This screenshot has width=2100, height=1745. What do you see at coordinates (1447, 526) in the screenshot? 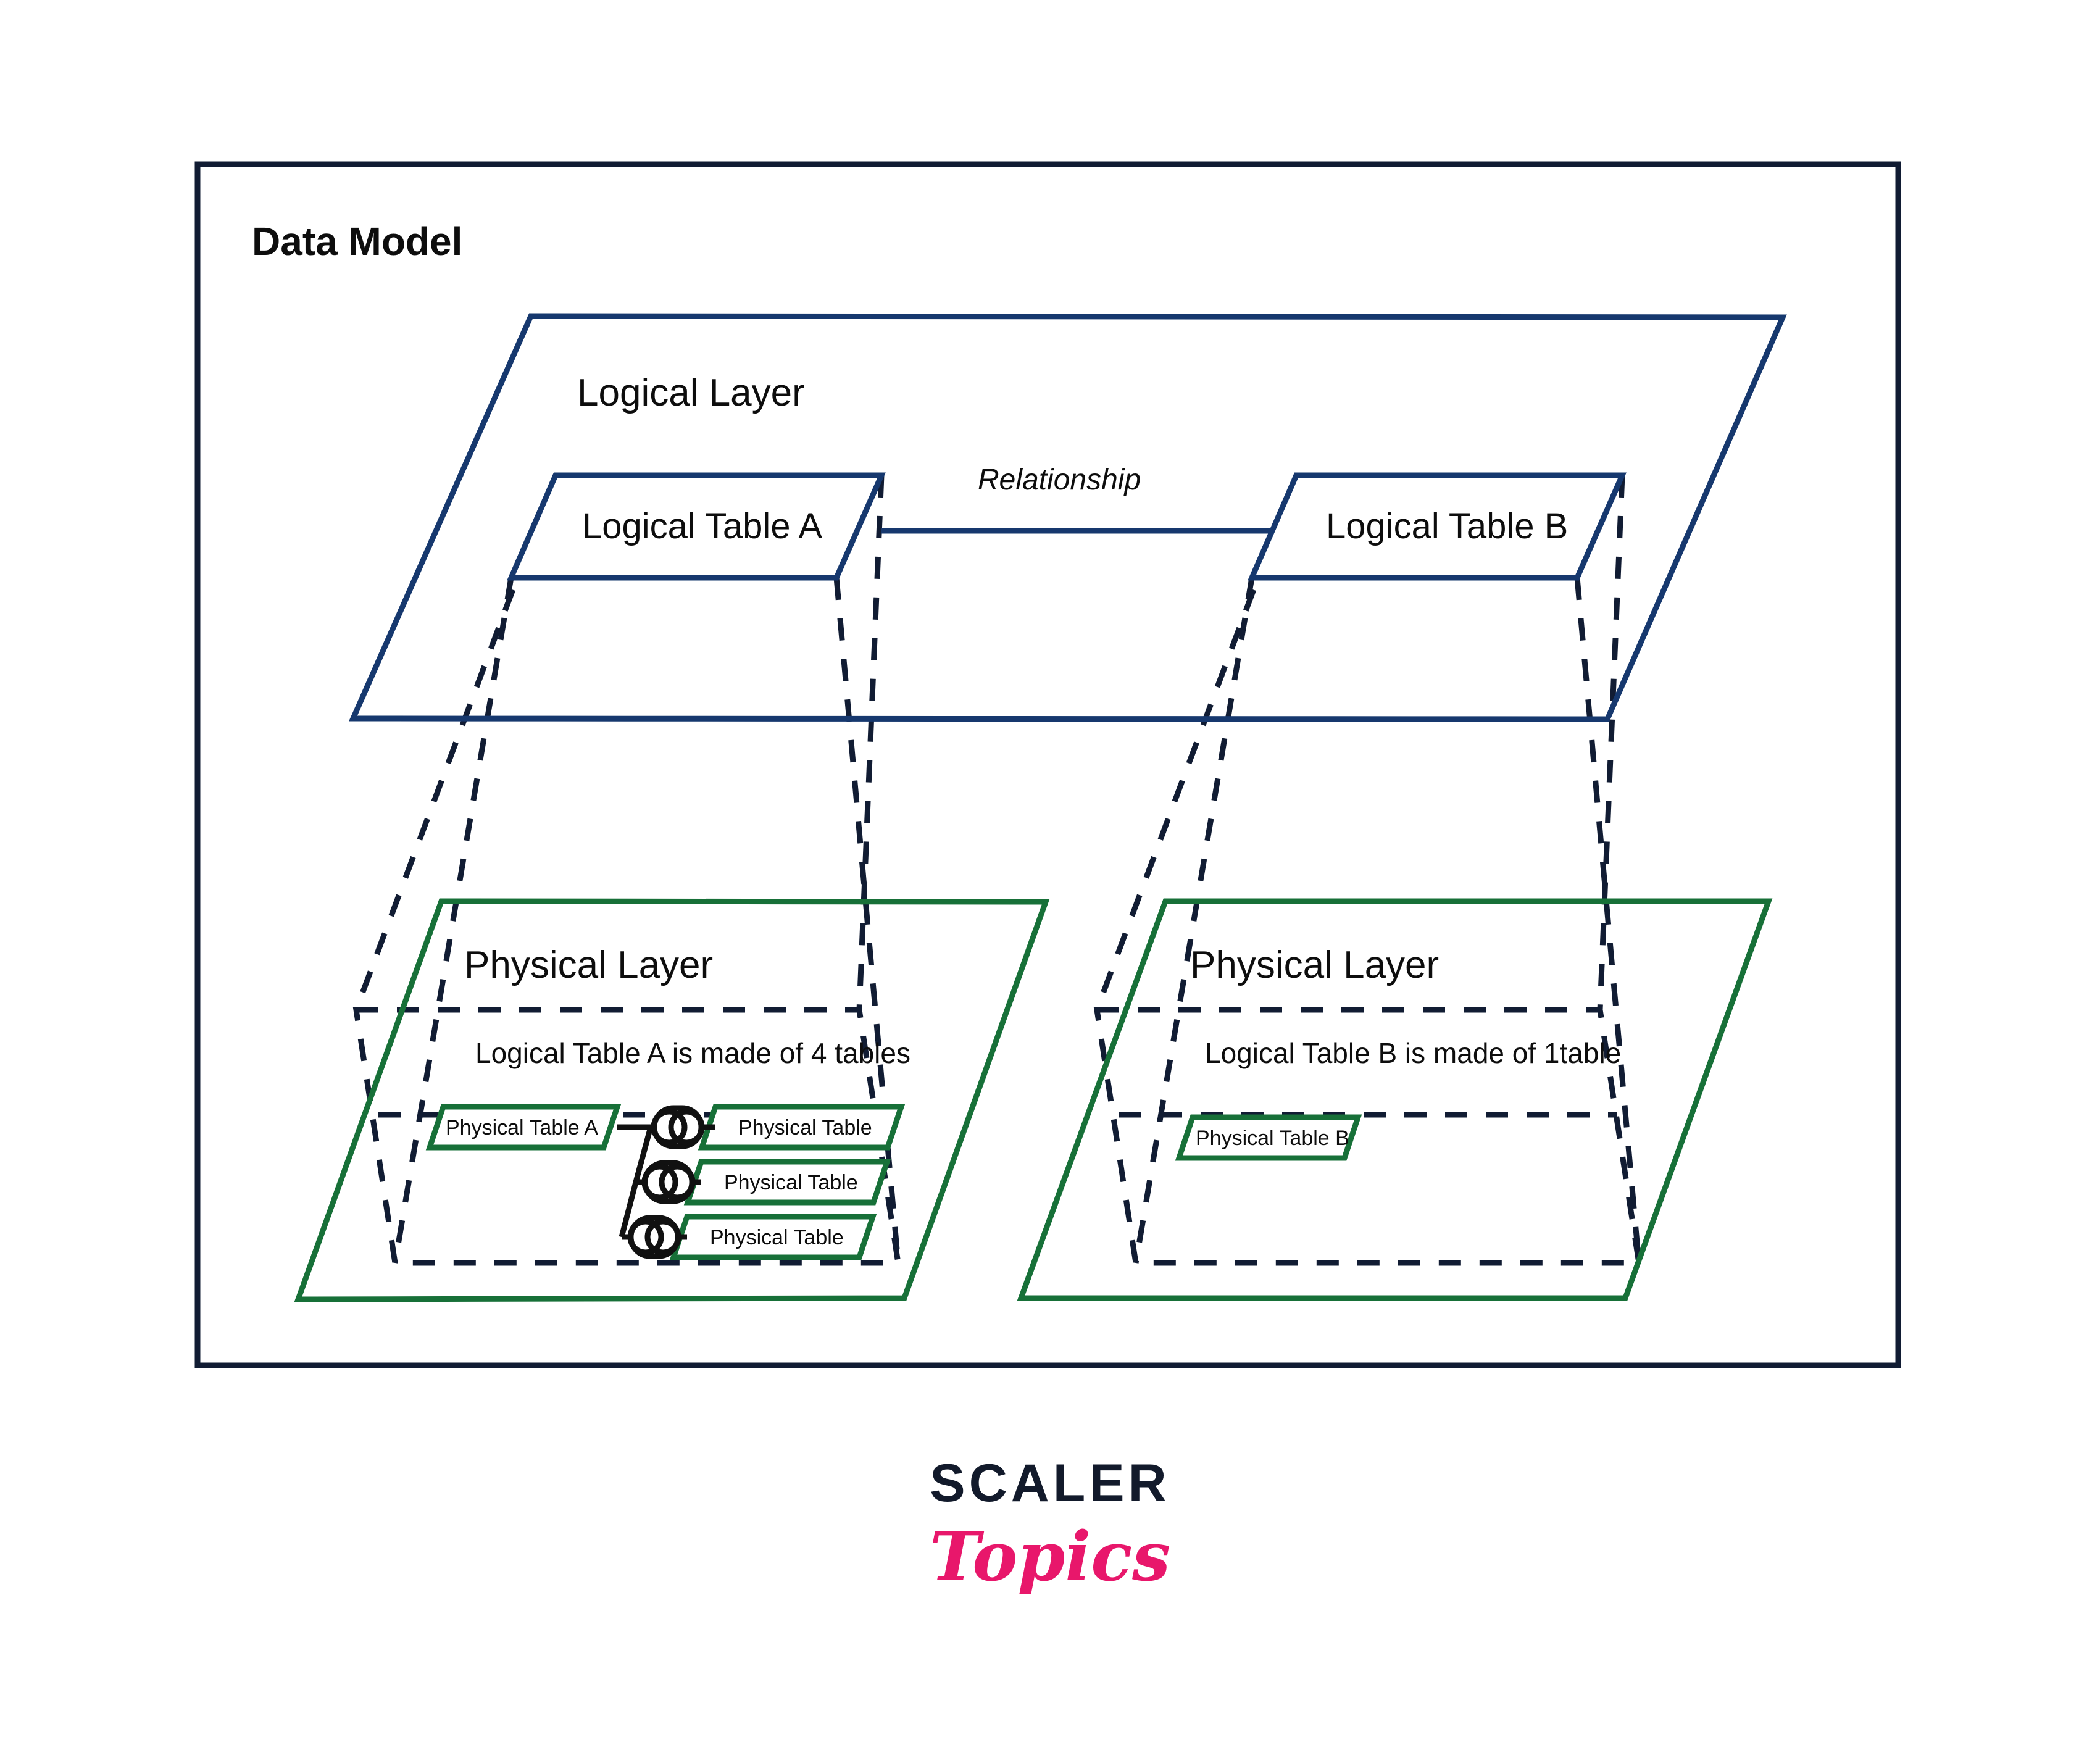
I see `logical-table-b-label: Logical Table B` at bounding box center [1447, 526].